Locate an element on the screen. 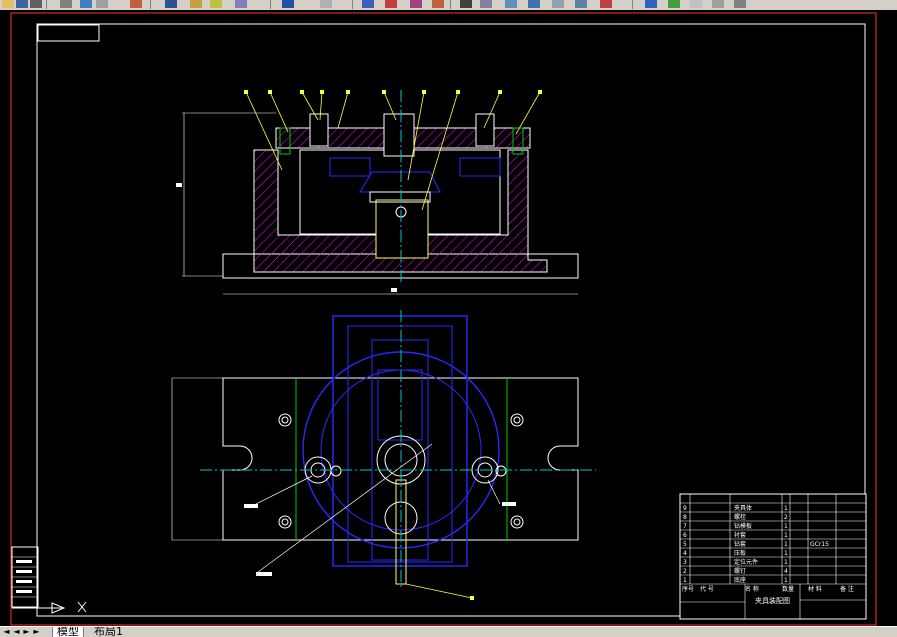 Image resolution: width=897 pixels, height=637 pixels. title-block-row-4: 衬套 is located at coordinates (740, 535).